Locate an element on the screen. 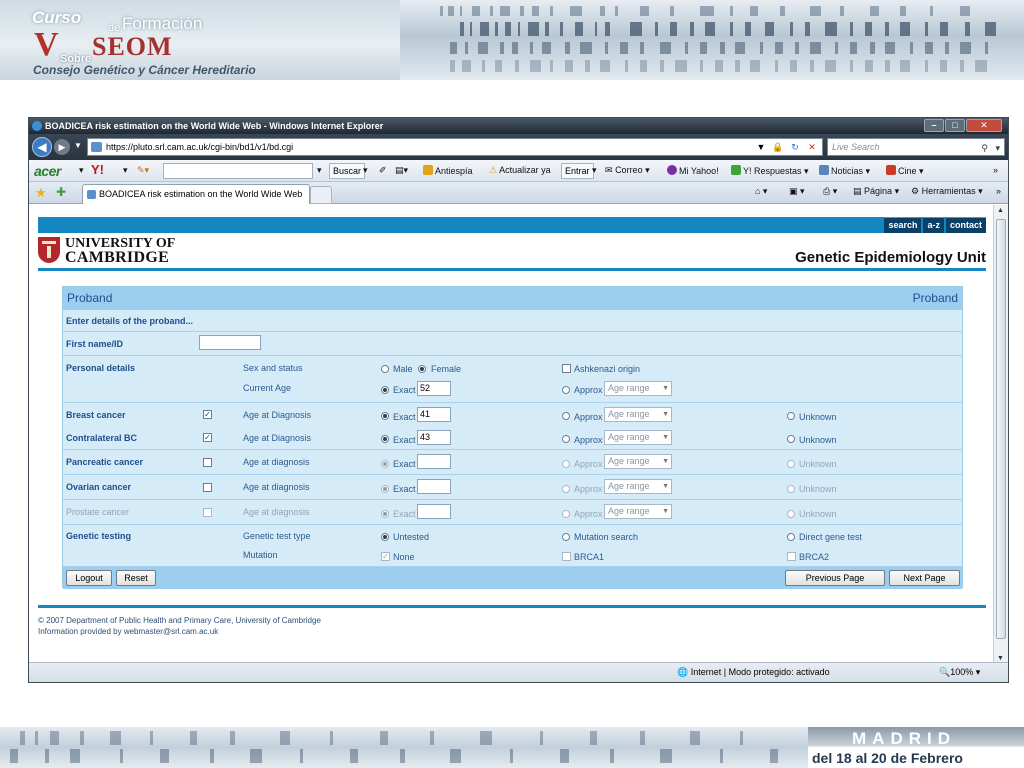  toolbar-overflow-icon: » is located at coordinates (995, 170).